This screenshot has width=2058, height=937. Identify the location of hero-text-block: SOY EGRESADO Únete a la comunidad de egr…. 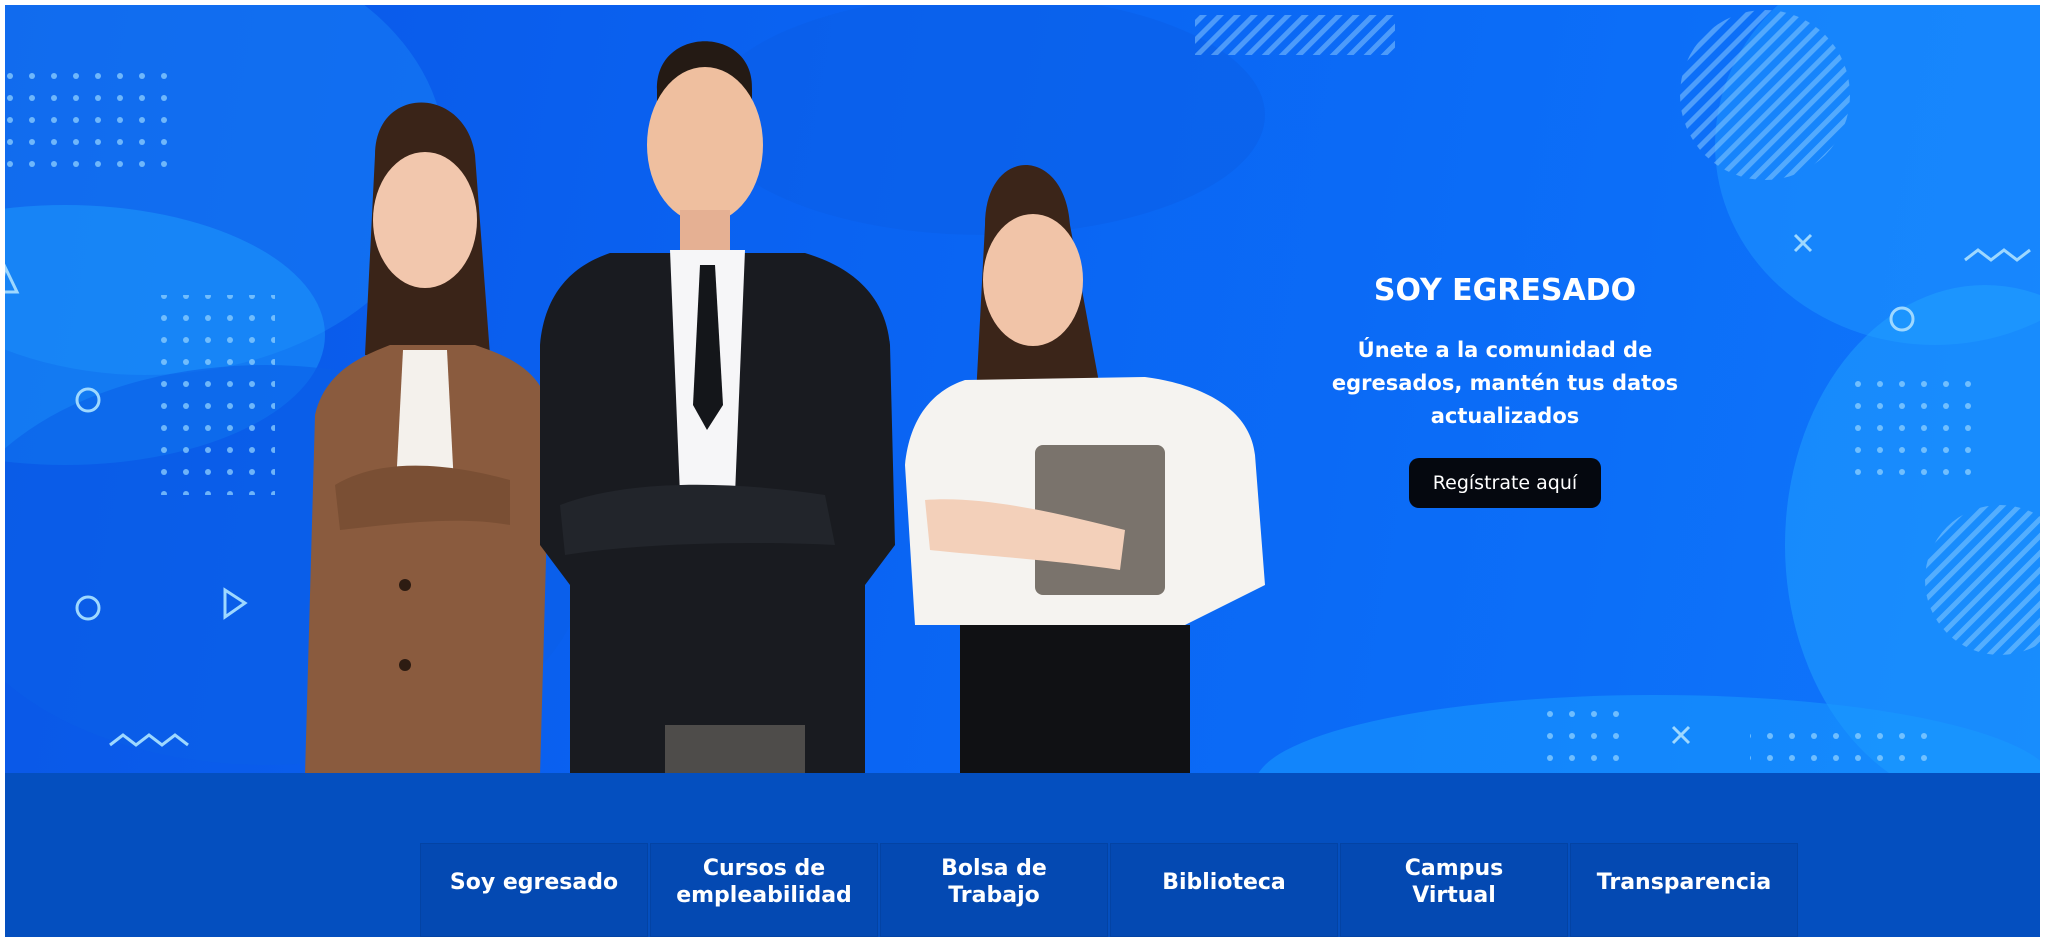
(1505, 390).